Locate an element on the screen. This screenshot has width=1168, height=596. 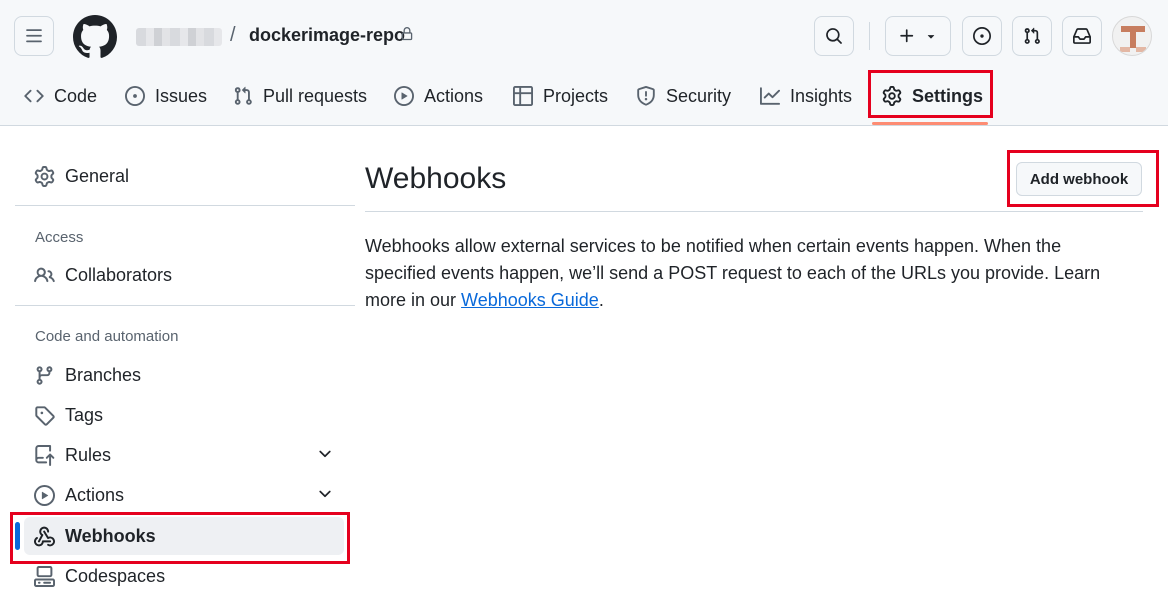
sidebar-item-rules: Rules is located at coordinates (184, 455).